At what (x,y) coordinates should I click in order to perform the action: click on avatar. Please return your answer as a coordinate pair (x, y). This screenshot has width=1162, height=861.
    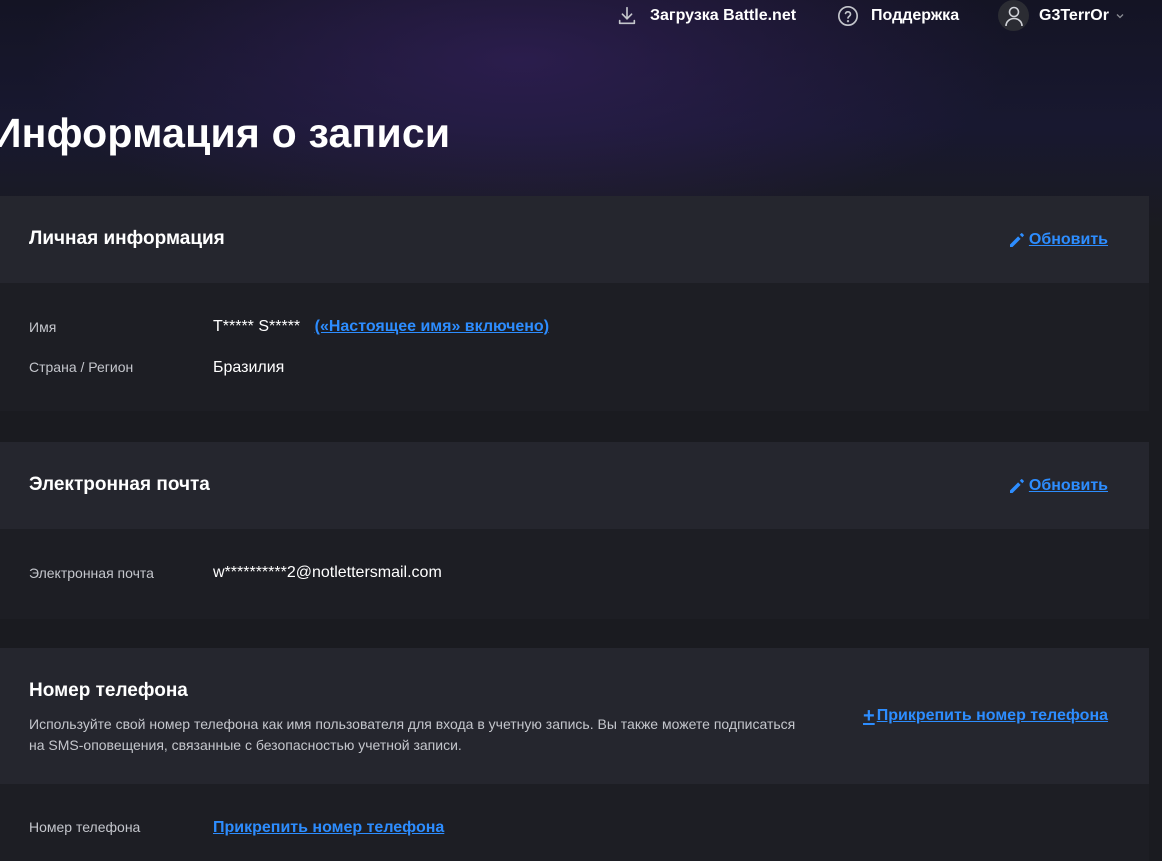
    Looking at the image, I should click on (1013, 15).